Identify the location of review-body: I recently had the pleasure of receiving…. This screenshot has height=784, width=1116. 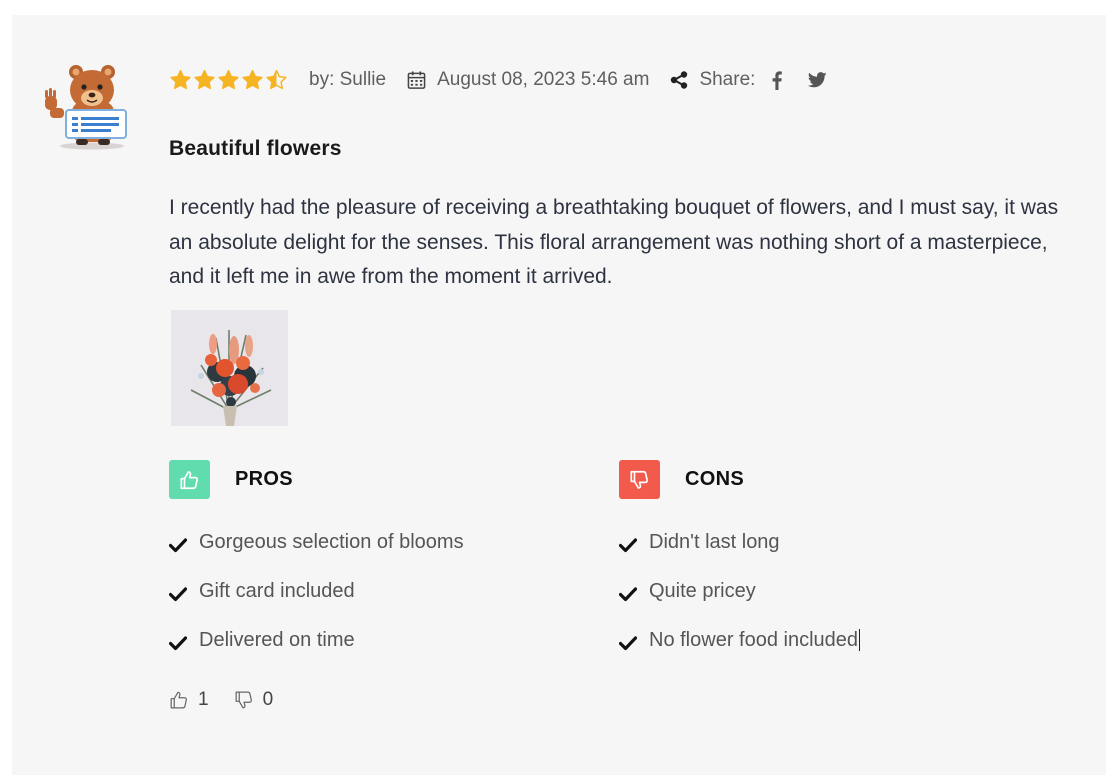
(614, 242).